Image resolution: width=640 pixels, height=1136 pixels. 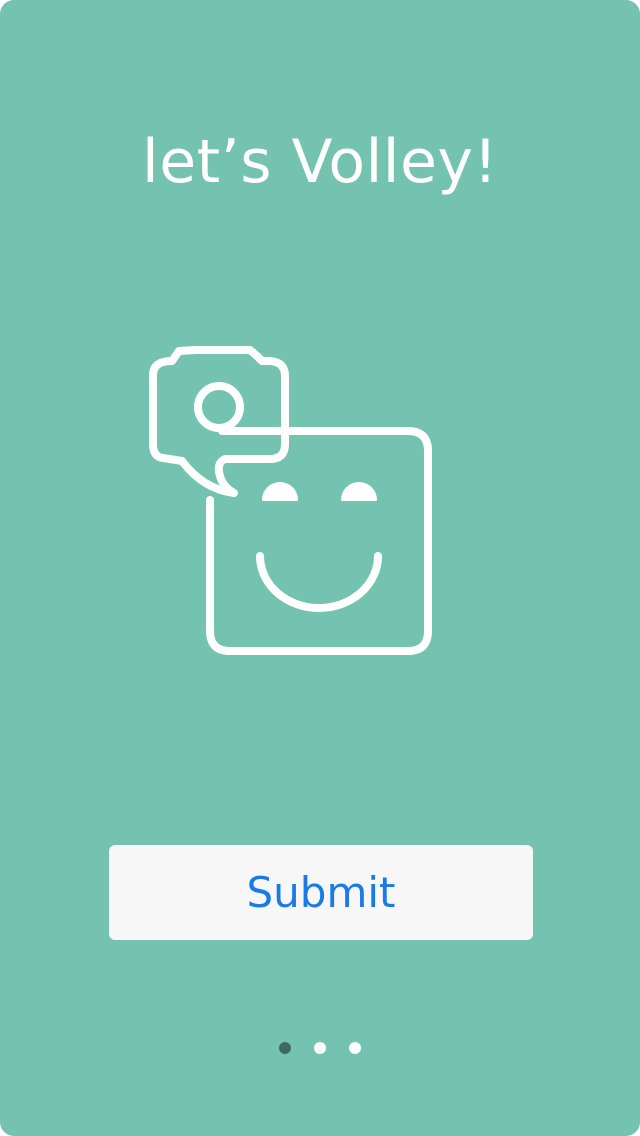 I want to click on page-title: let’s Volley!, so click(x=320, y=162).